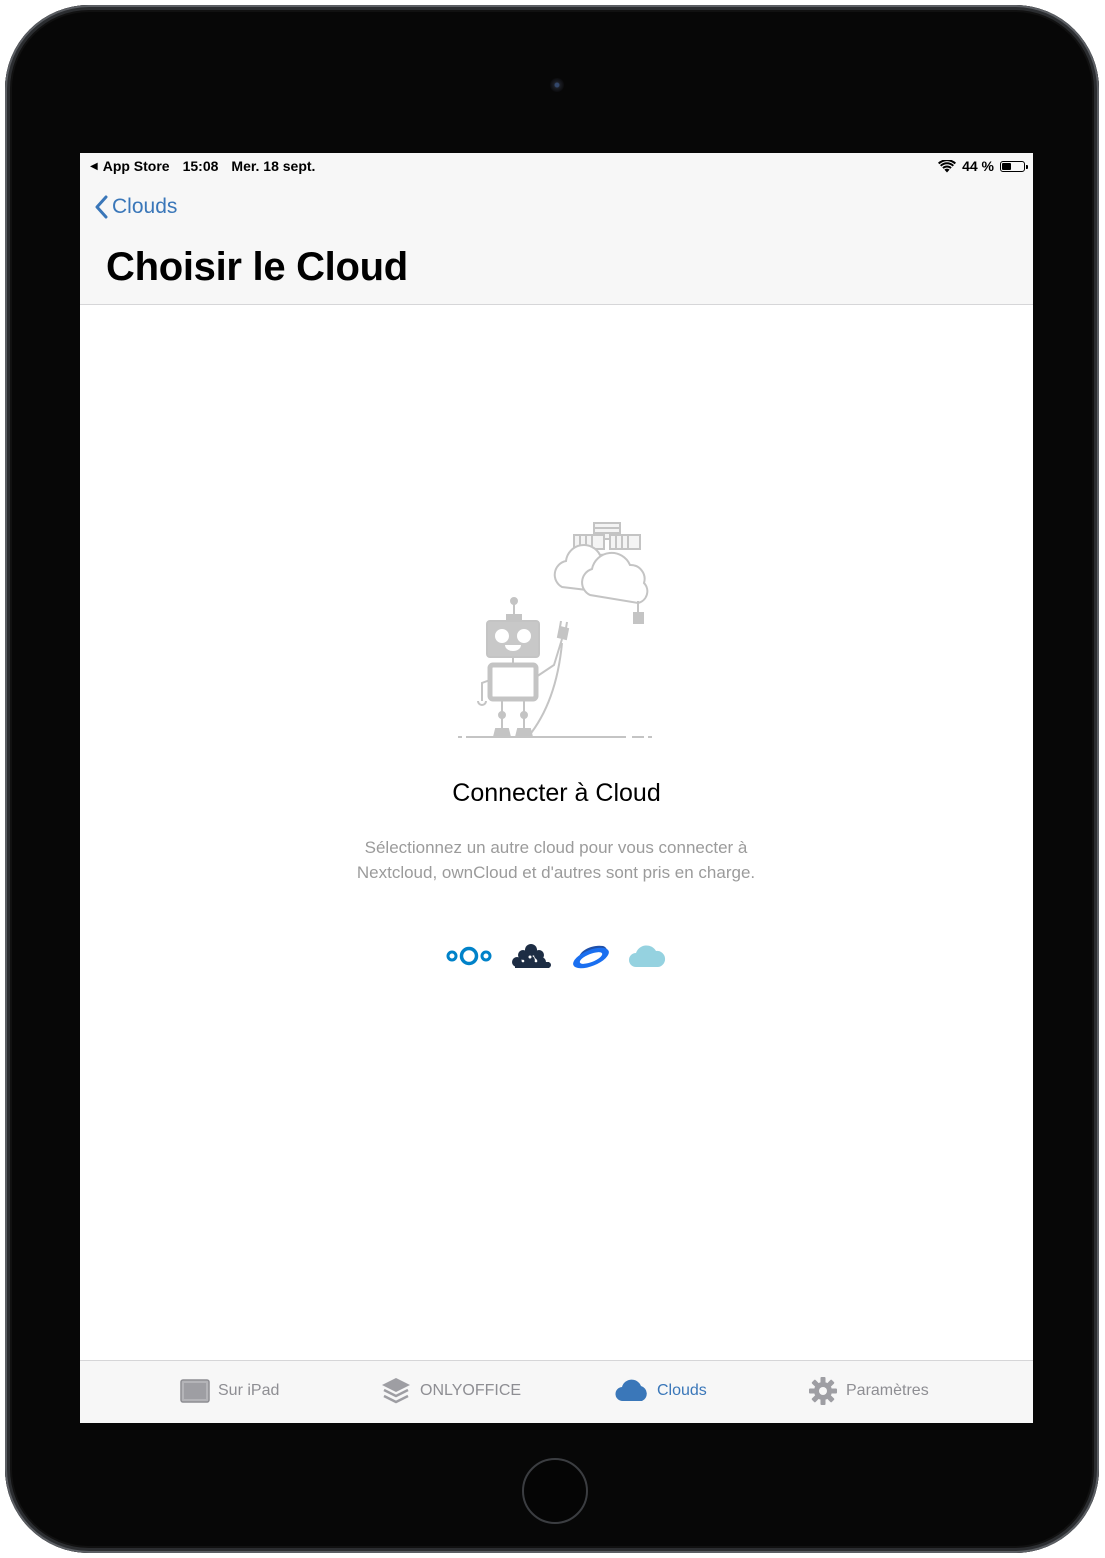 This screenshot has height=1558, width=1105. I want to click on owncloud-logo-icon, so click(532, 956).